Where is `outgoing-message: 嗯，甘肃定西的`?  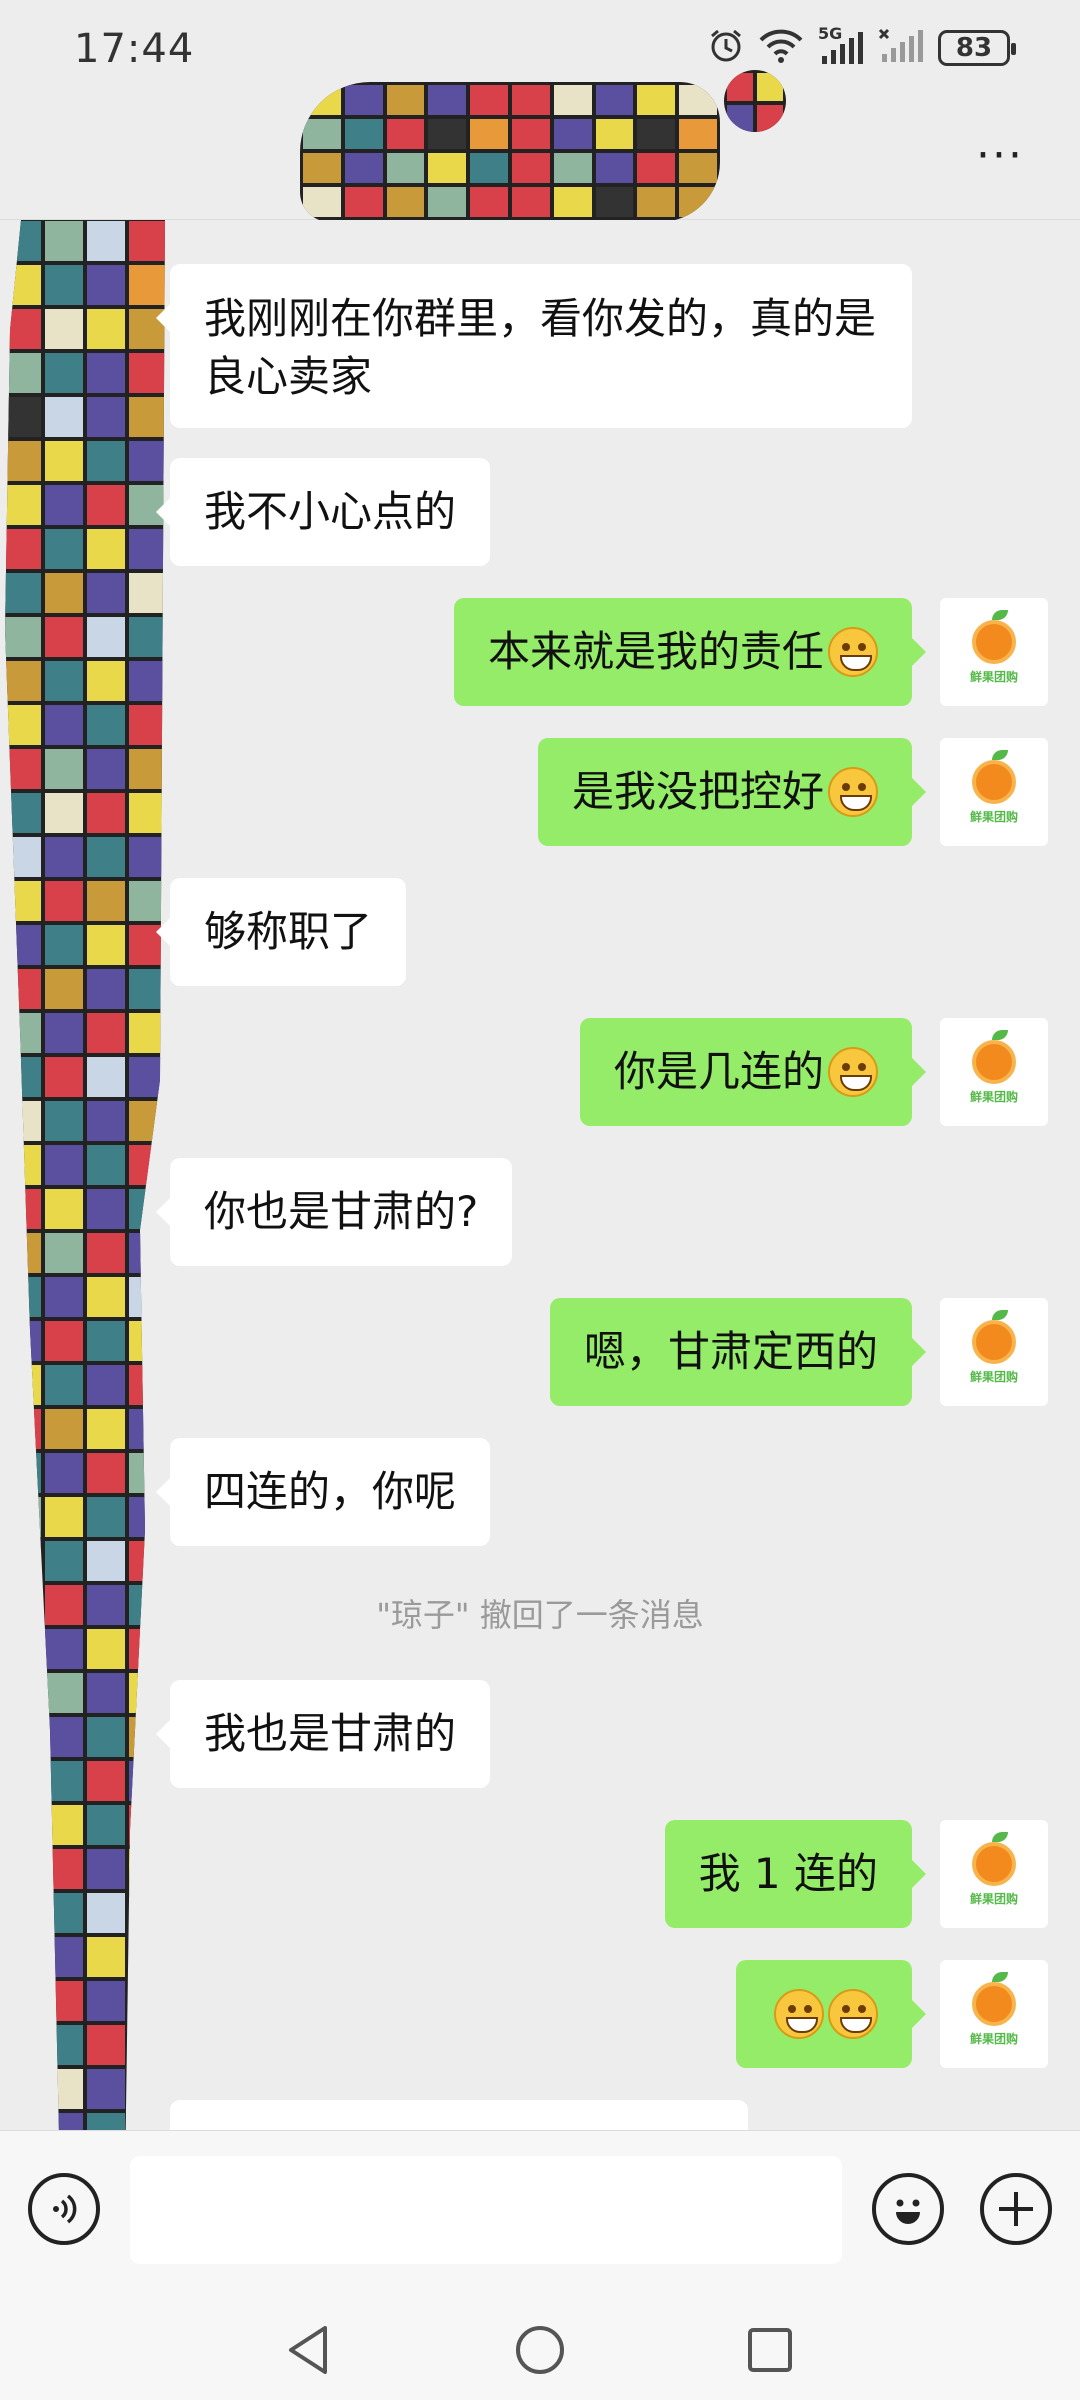 outgoing-message: 嗯，甘肃定西的 is located at coordinates (738, 1352).